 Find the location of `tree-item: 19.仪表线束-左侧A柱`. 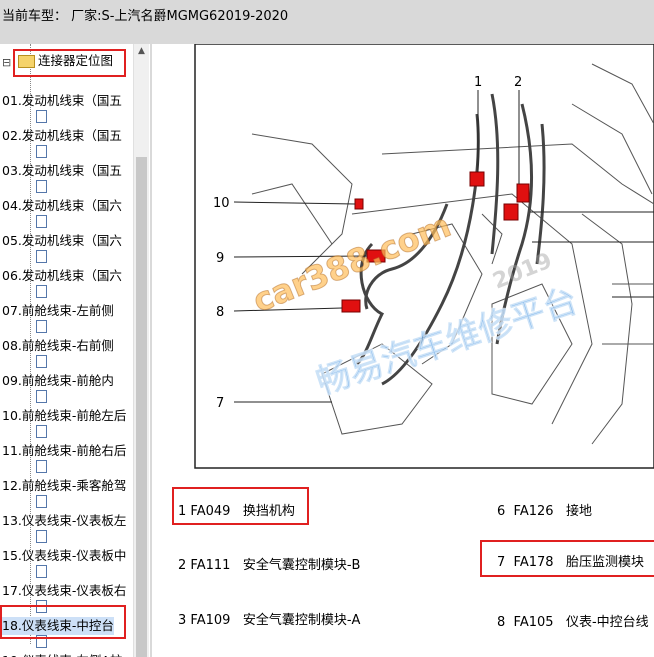

tree-item: 19.仪表线束-左侧A柱 is located at coordinates (62, 654).